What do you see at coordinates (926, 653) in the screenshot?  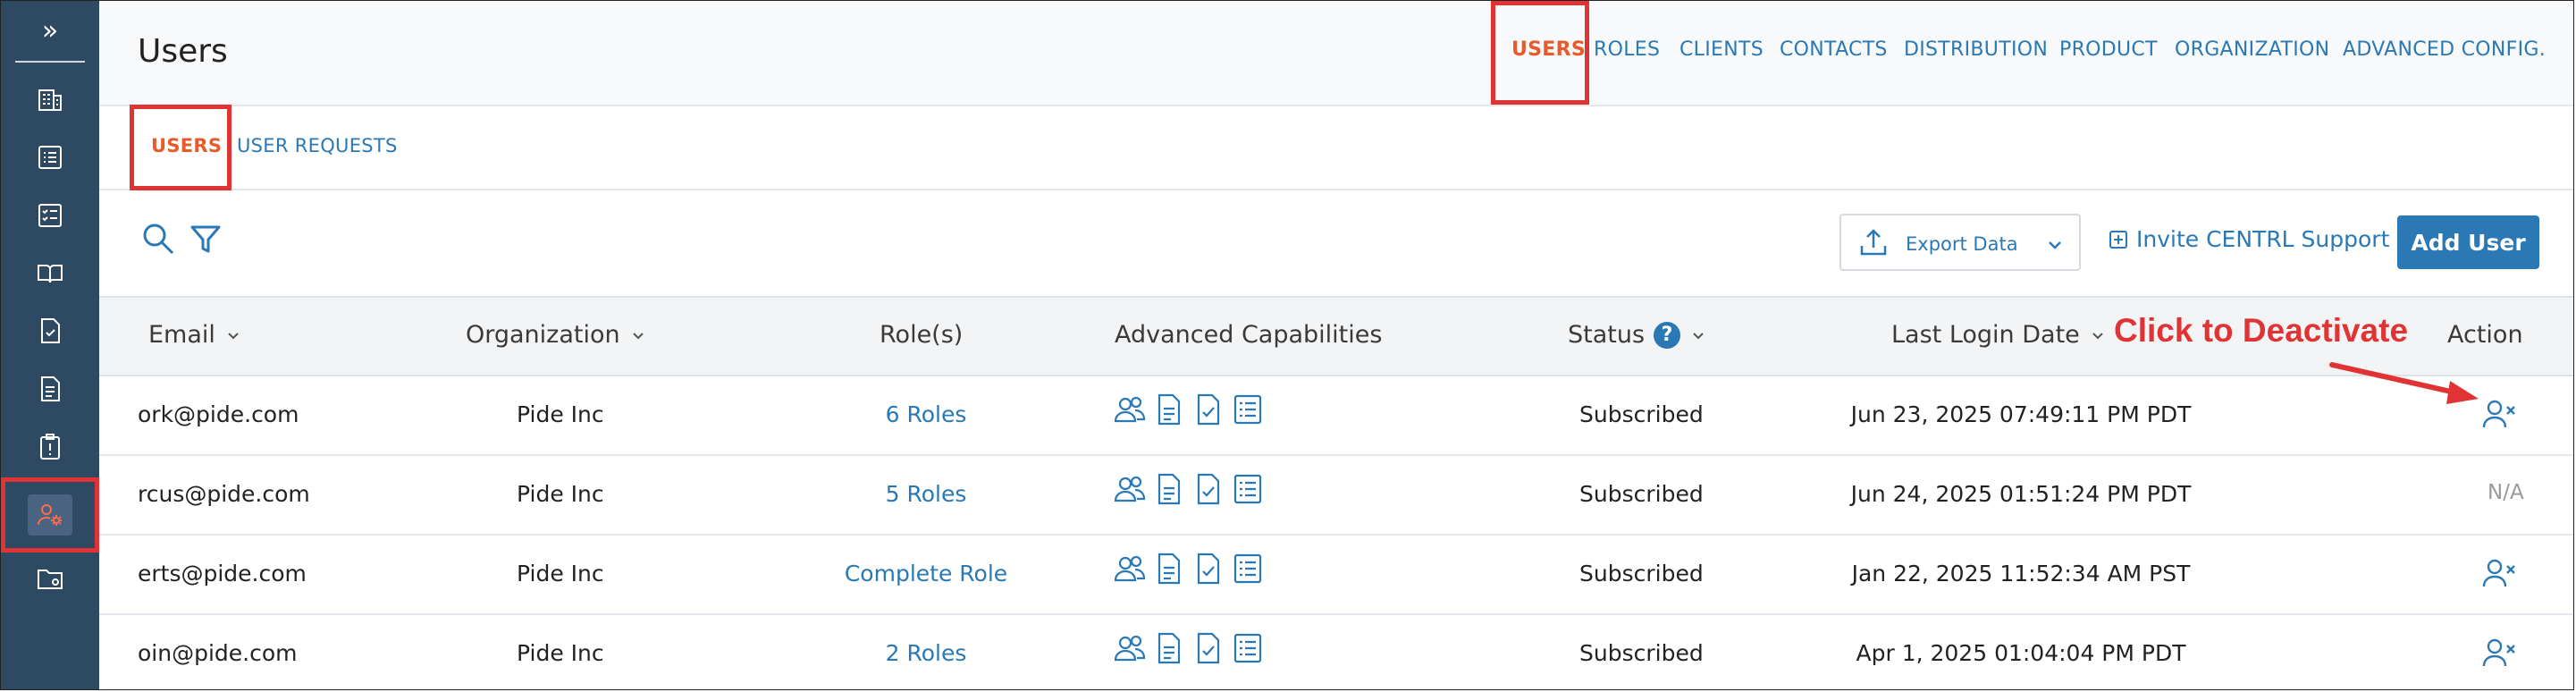 I see `cell-roles-link: 2 Roles` at bounding box center [926, 653].